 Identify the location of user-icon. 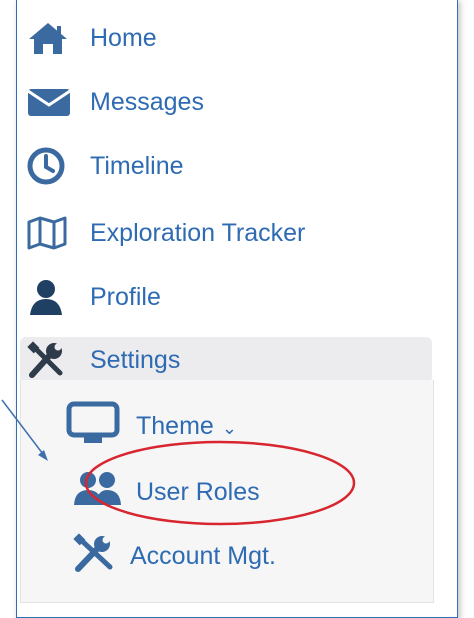
(50, 297).